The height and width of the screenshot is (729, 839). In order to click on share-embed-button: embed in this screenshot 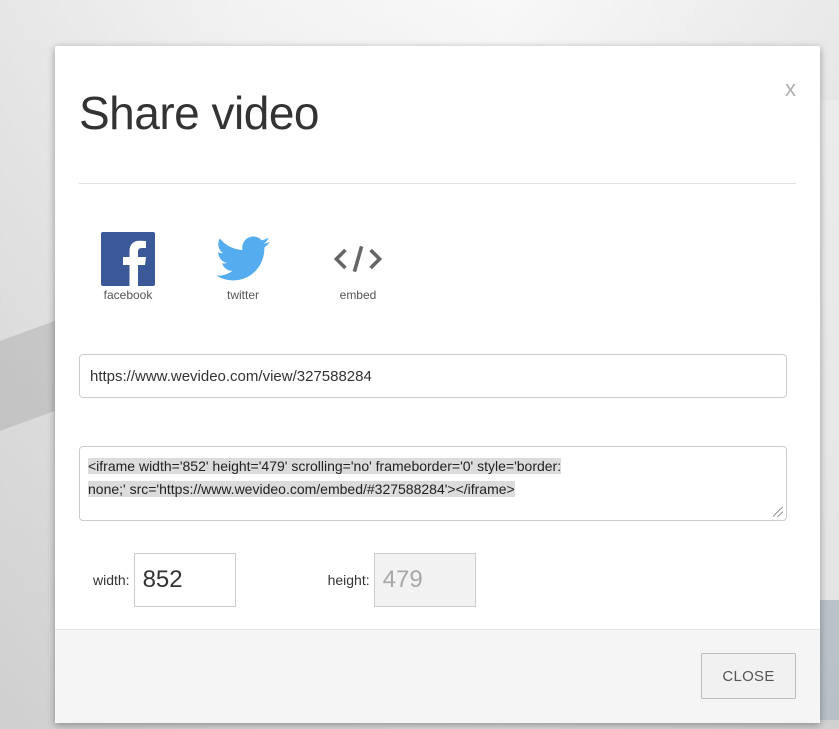, I will do `click(358, 267)`.